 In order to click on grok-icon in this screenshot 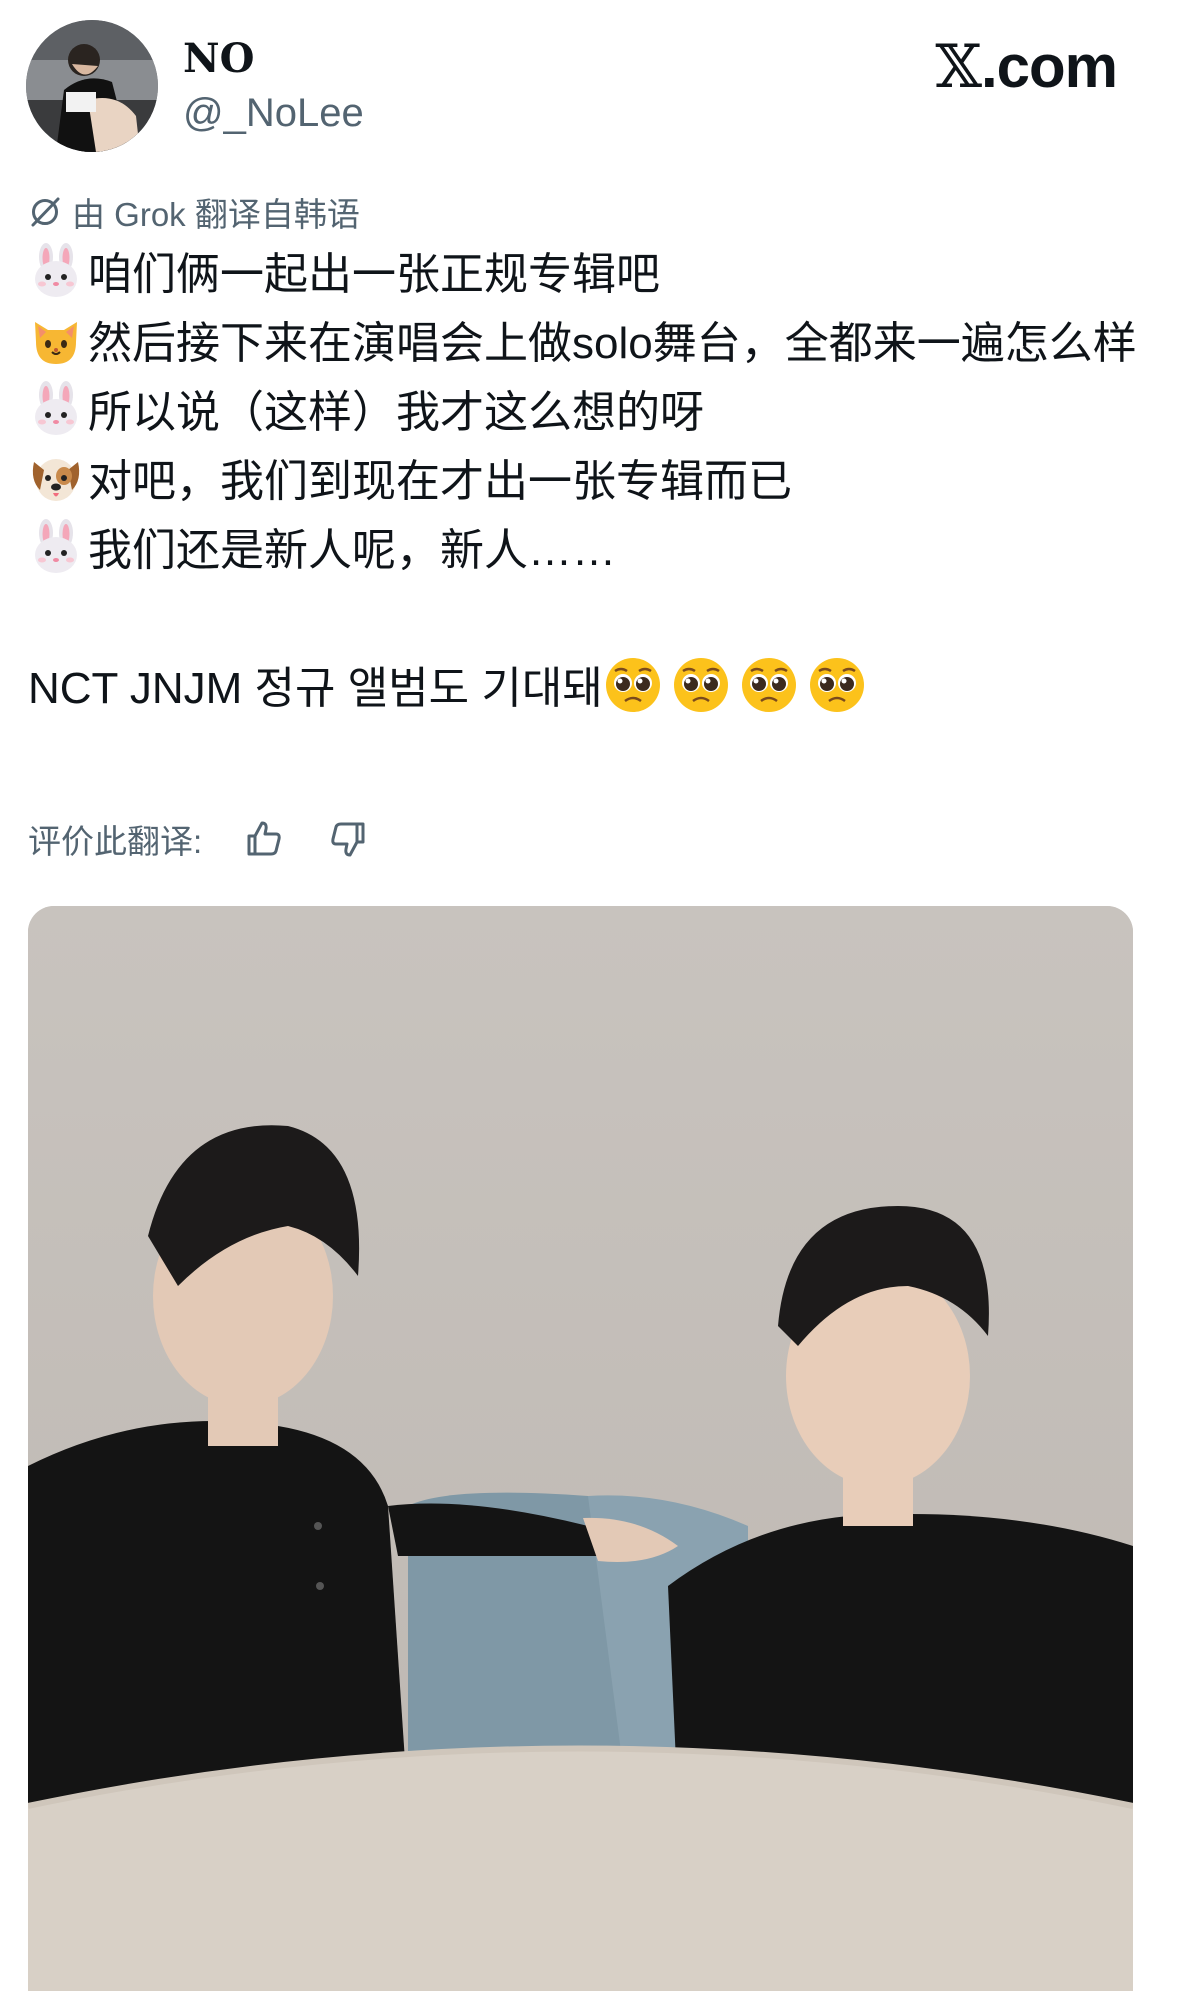, I will do `click(45, 212)`.